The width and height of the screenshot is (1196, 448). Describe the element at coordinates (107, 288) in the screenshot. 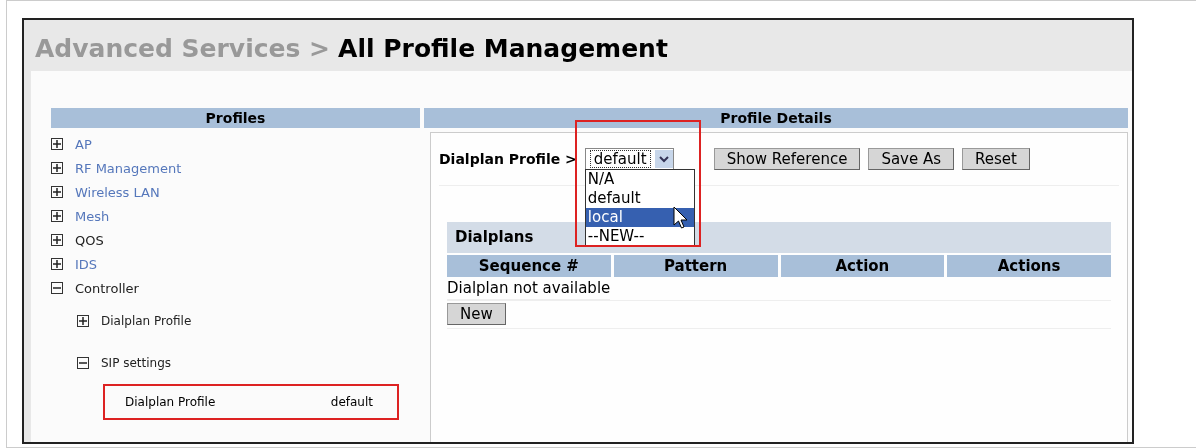

I see `tree-item: Controller` at that location.